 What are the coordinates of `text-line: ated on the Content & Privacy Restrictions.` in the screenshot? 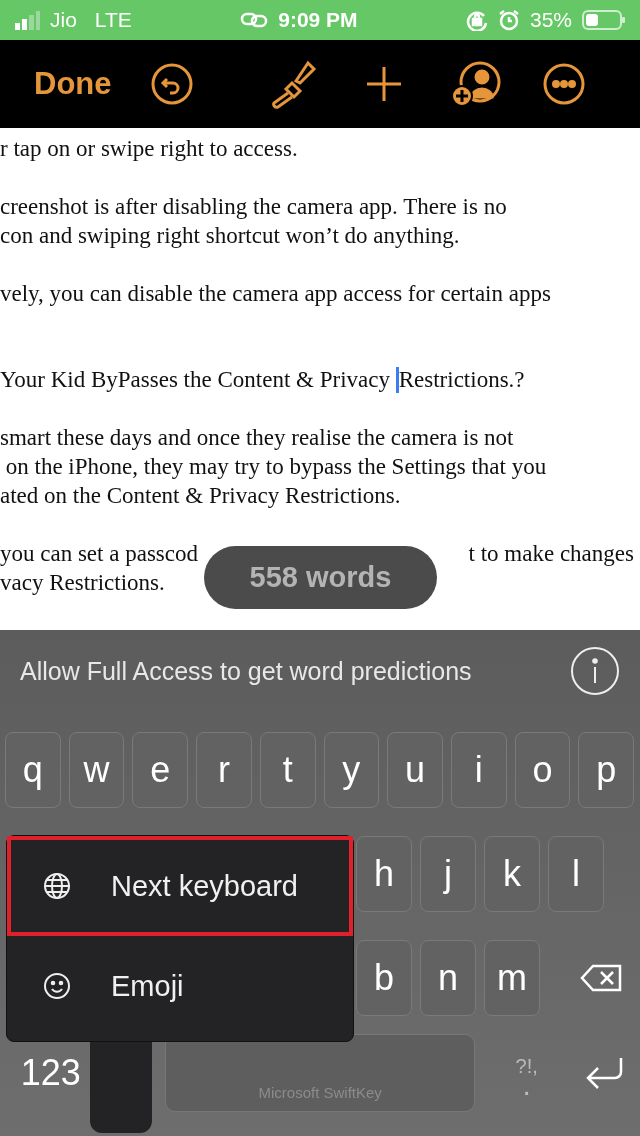 It's located at (200, 496).